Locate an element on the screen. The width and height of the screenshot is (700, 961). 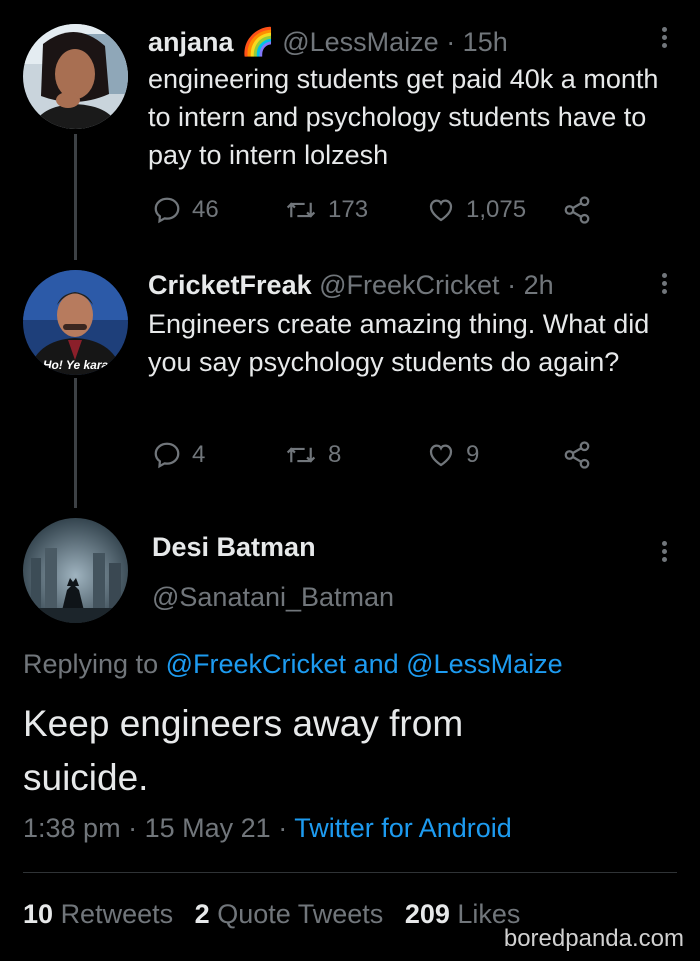
like-button: 9 is located at coordinates (452, 455).